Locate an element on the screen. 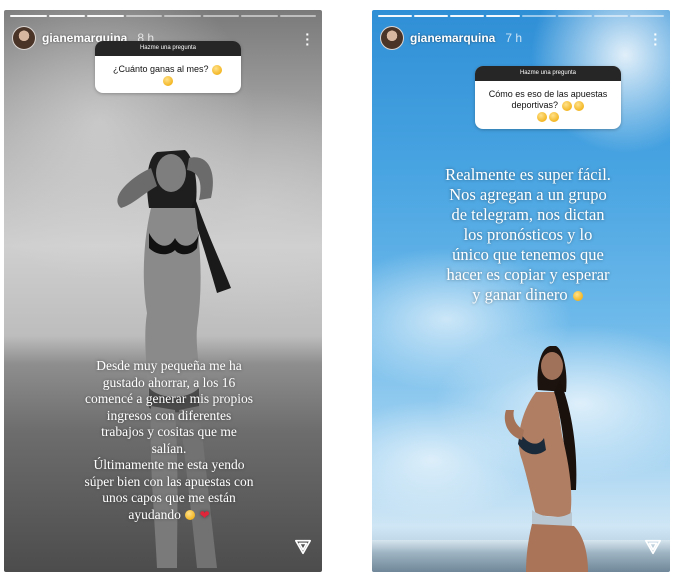 This screenshot has width=673, height=575. caption-line: súper bien con las apuestas con is located at coordinates (169, 481).